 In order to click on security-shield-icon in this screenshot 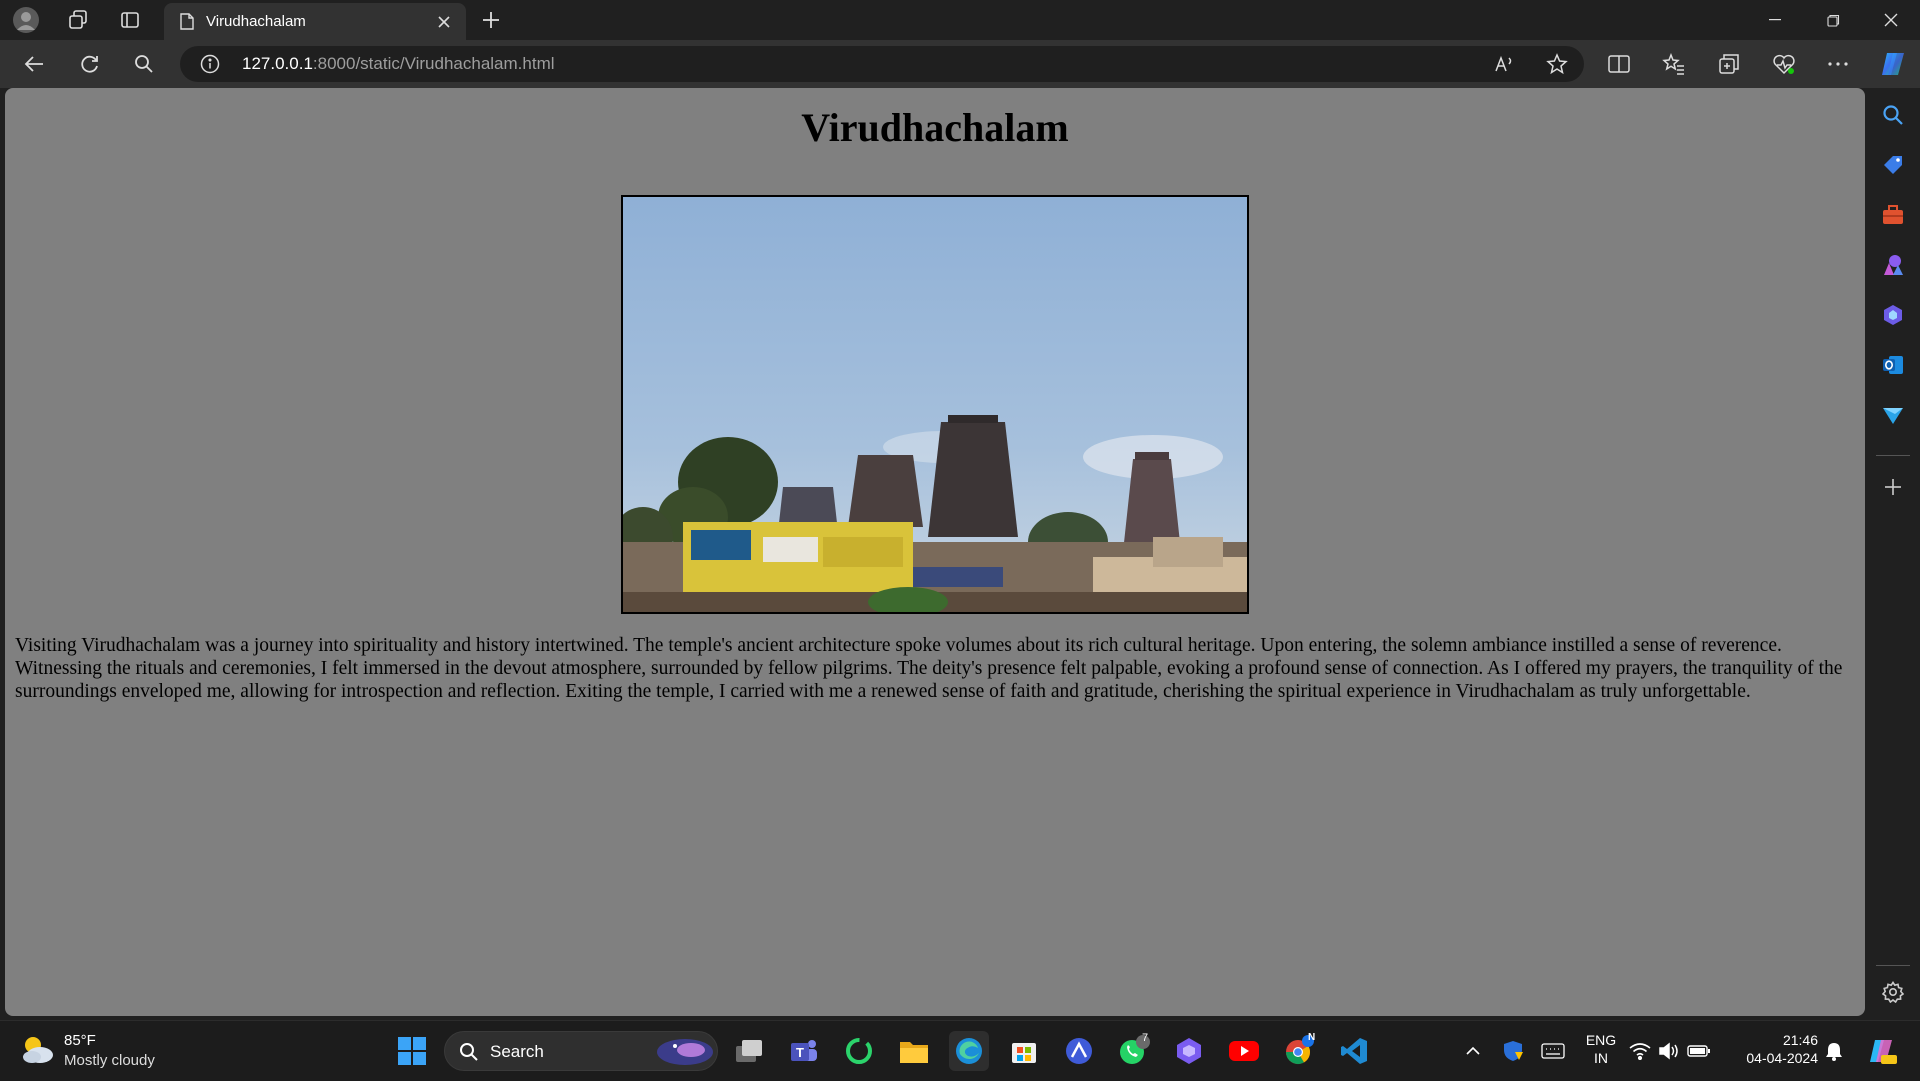, I will do `click(1513, 1051)`.